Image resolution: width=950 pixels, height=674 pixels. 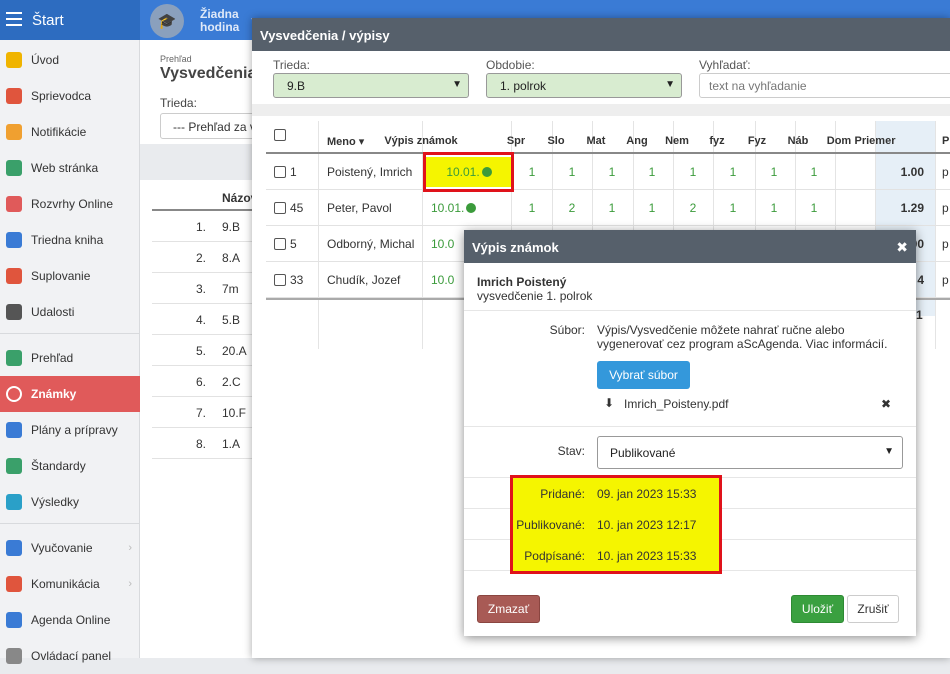 I want to click on trieda-select: 9.B ▼, so click(x=371, y=85).